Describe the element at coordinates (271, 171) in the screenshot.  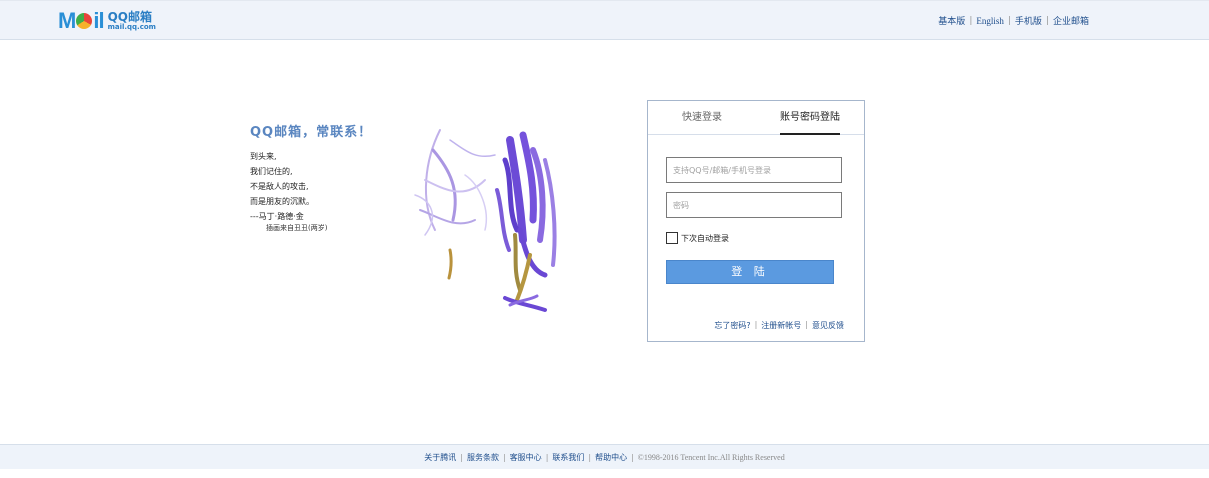
I see `poem-line: 我们记住的,` at that location.